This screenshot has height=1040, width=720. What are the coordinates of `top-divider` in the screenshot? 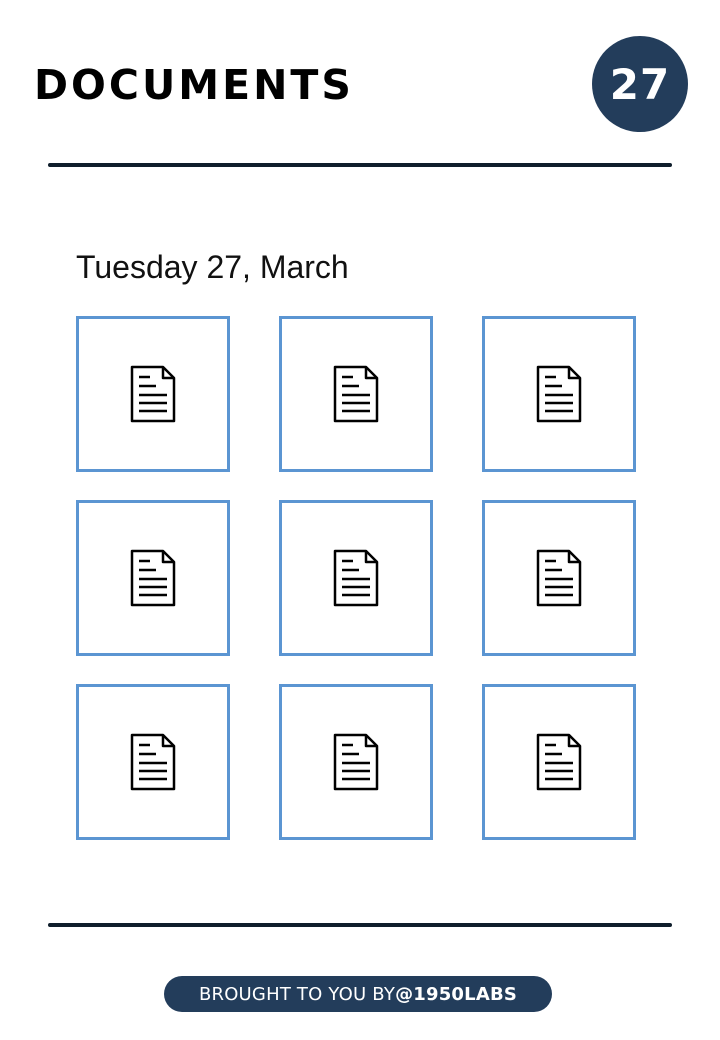 It's located at (360, 165).